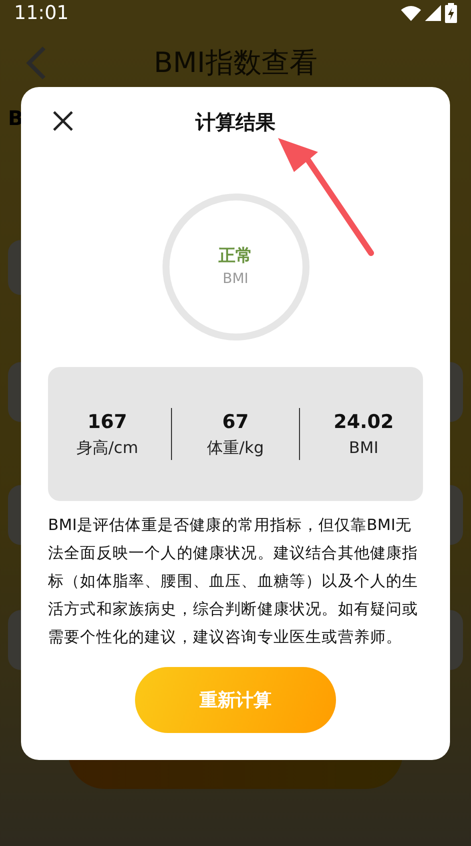 This screenshot has width=471, height=846. What do you see at coordinates (363, 448) in the screenshot?
I see `stat-label: BMI` at bounding box center [363, 448].